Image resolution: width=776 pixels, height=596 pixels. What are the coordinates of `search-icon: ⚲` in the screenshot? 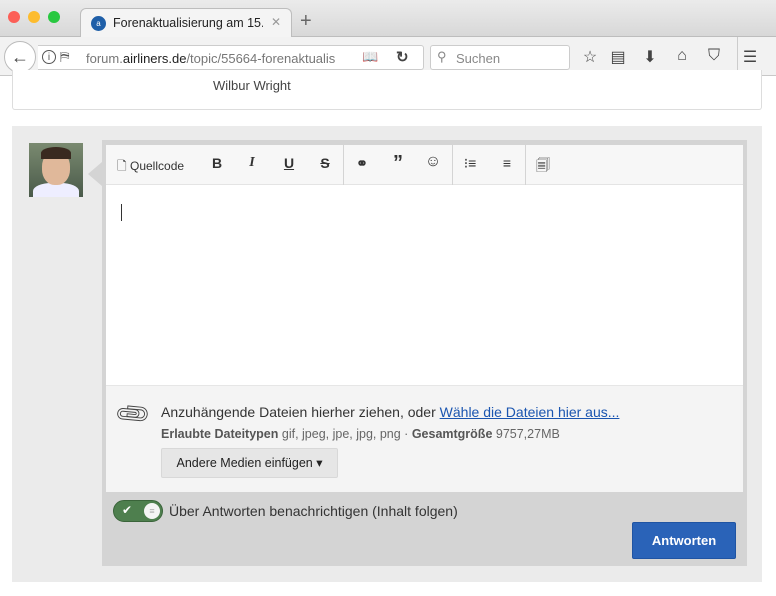 It's located at (442, 56).